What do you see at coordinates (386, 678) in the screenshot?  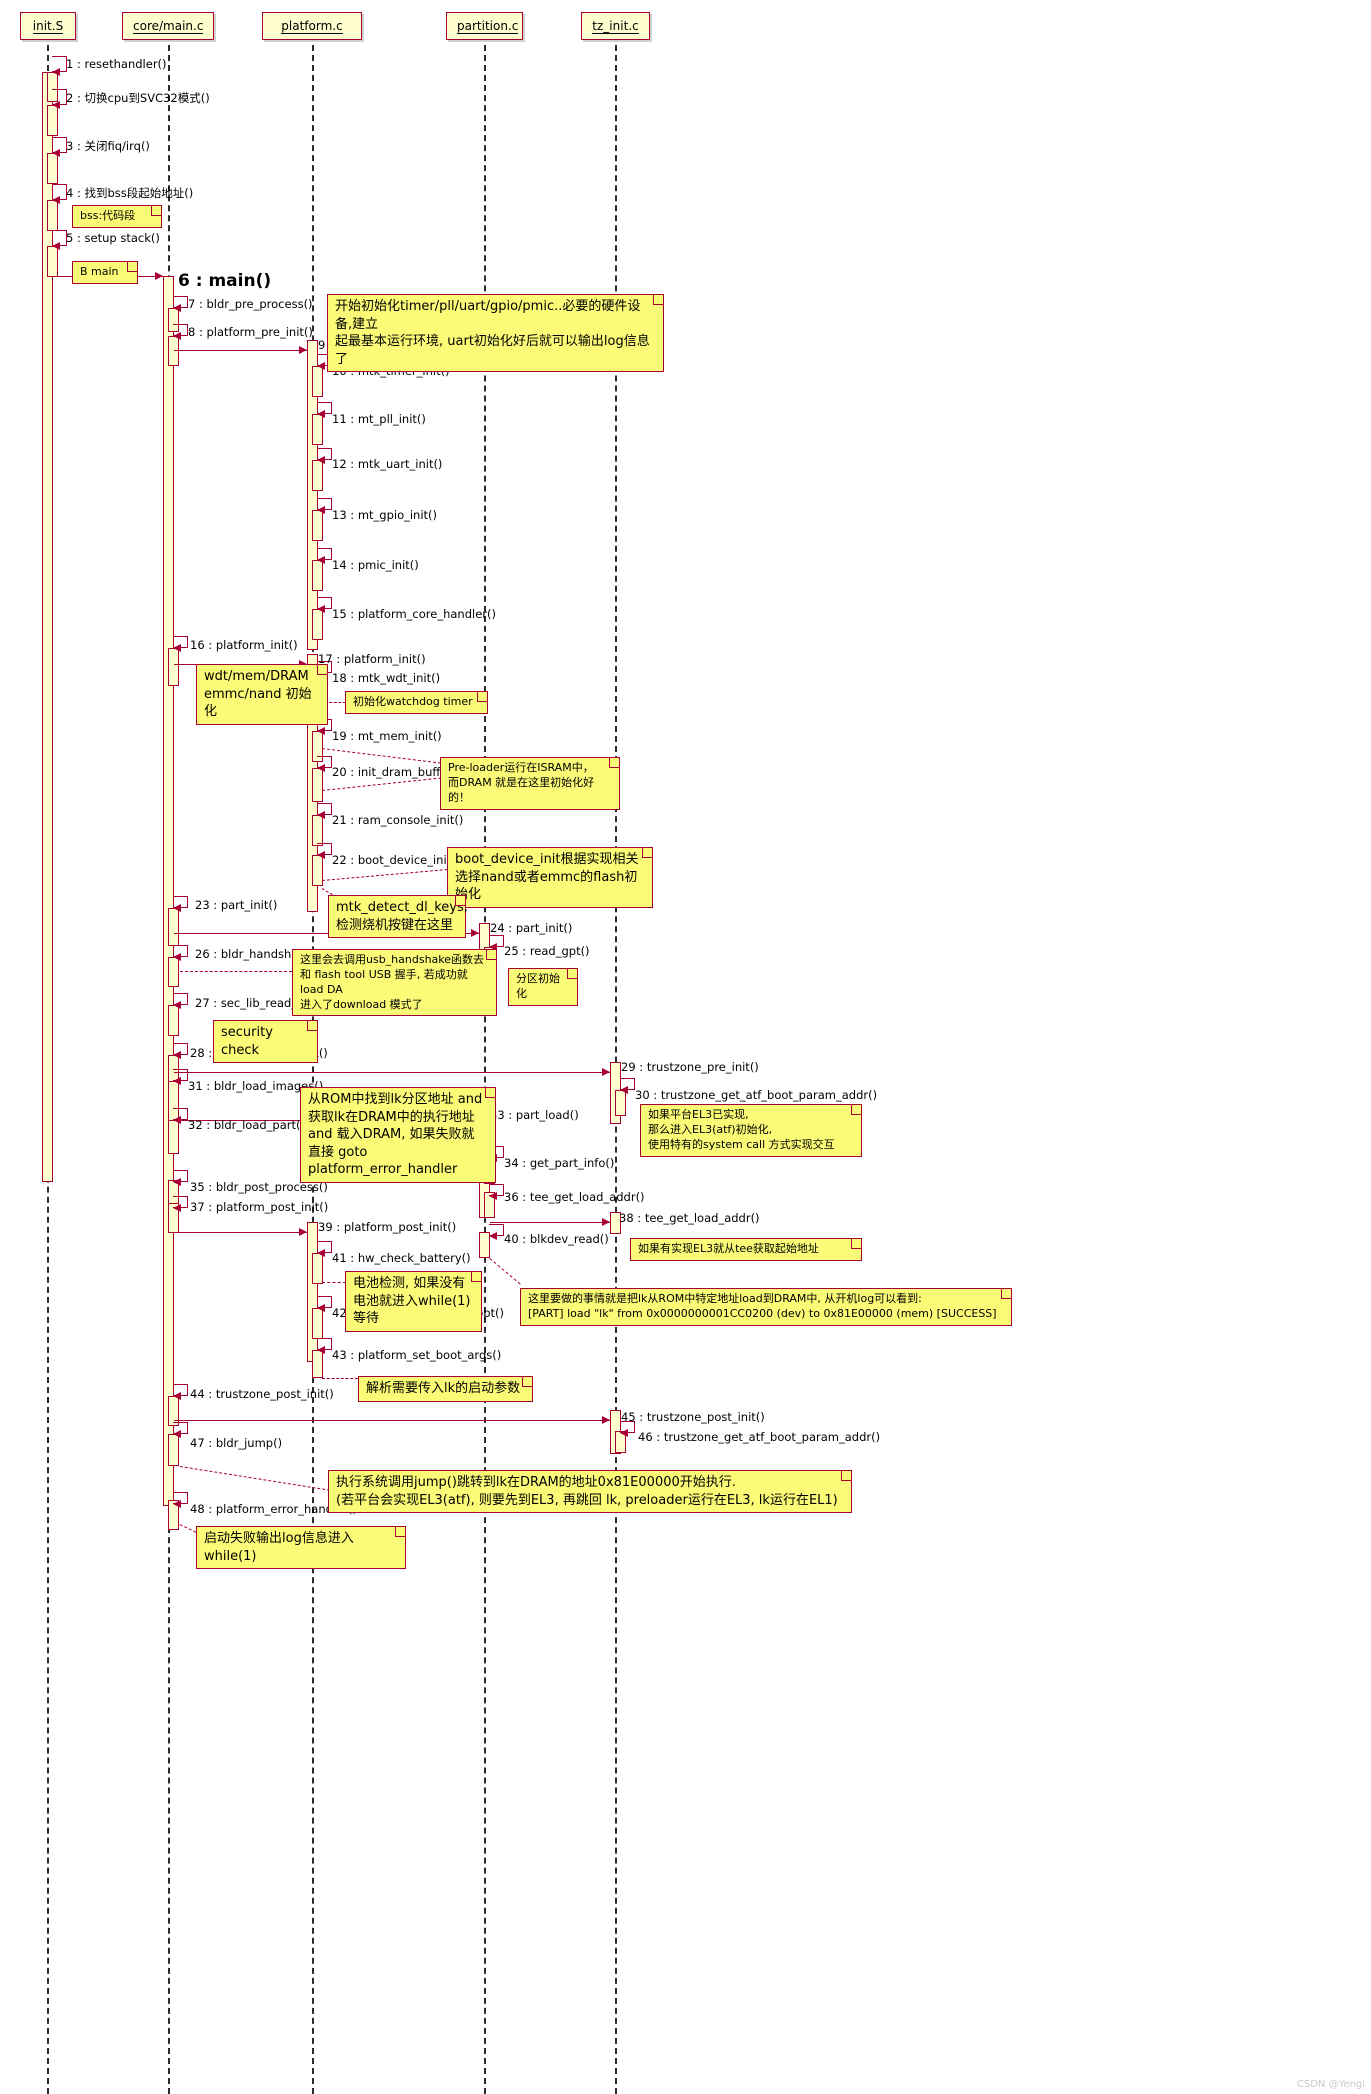 I see `message-label-18: 18 : mtk_wdt_init()` at bounding box center [386, 678].